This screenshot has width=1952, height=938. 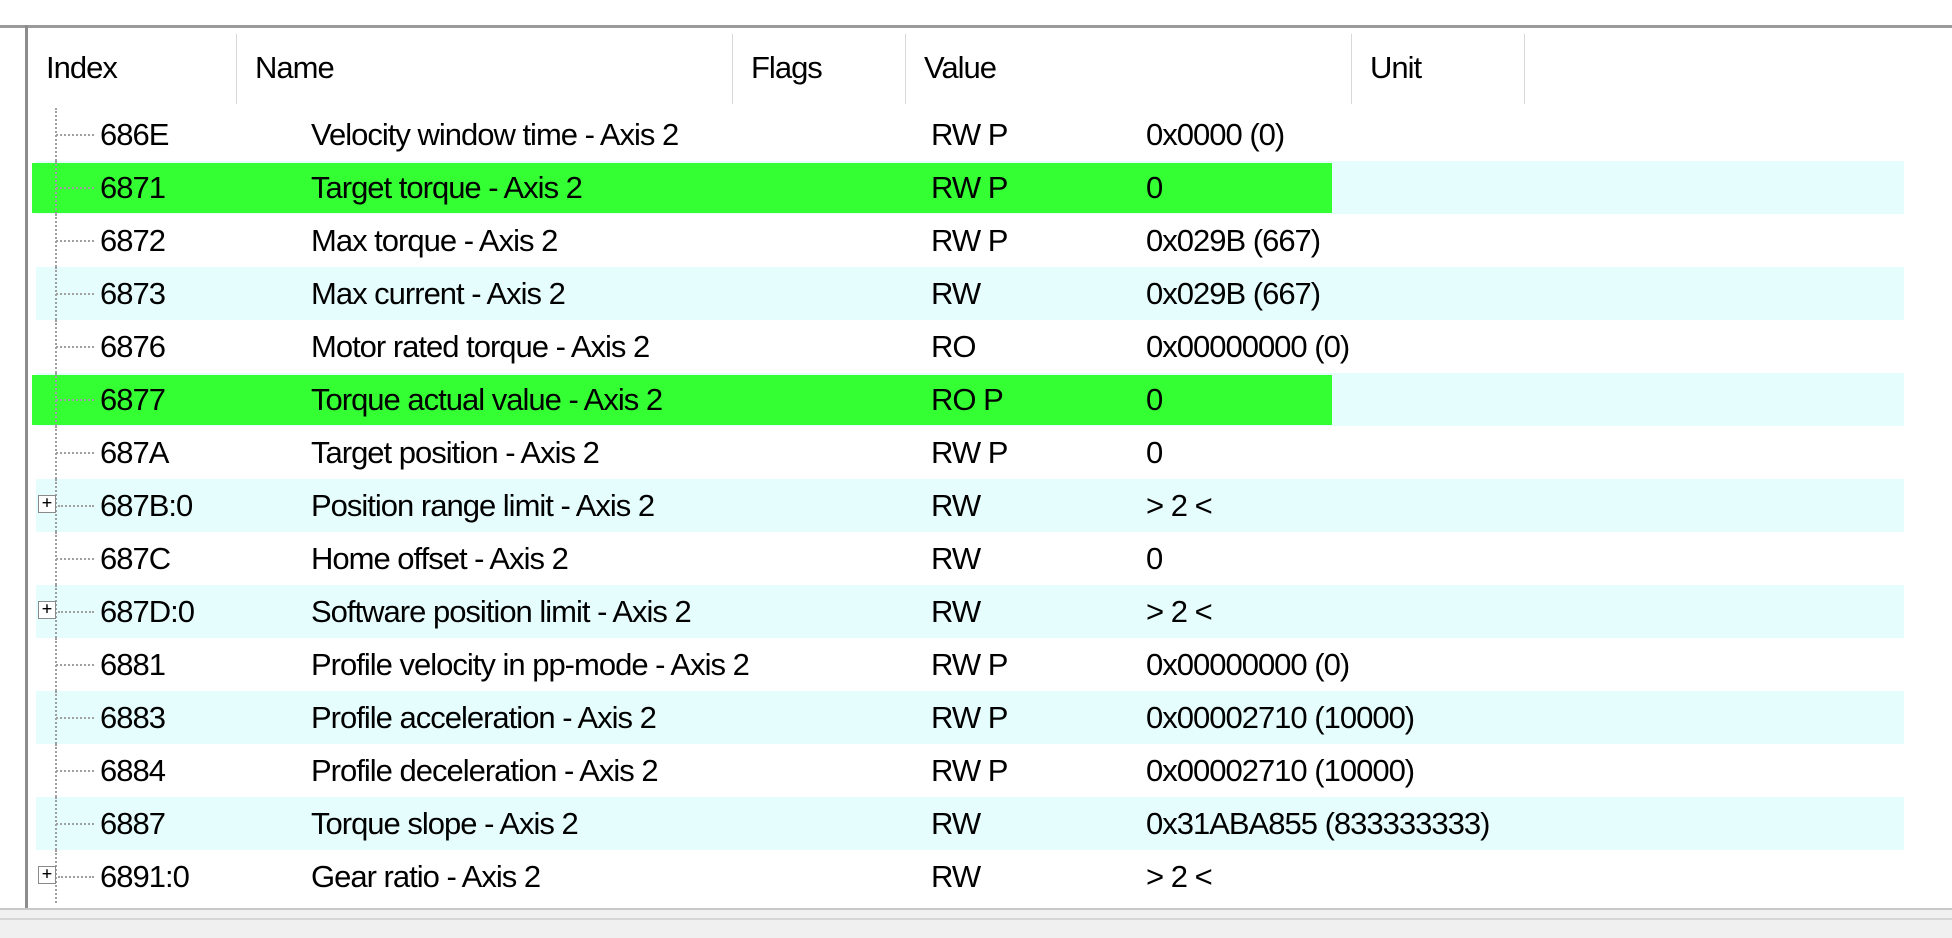 What do you see at coordinates (483, 505) in the screenshot?
I see `cell-name: Position range limit - Axis 2` at bounding box center [483, 505].